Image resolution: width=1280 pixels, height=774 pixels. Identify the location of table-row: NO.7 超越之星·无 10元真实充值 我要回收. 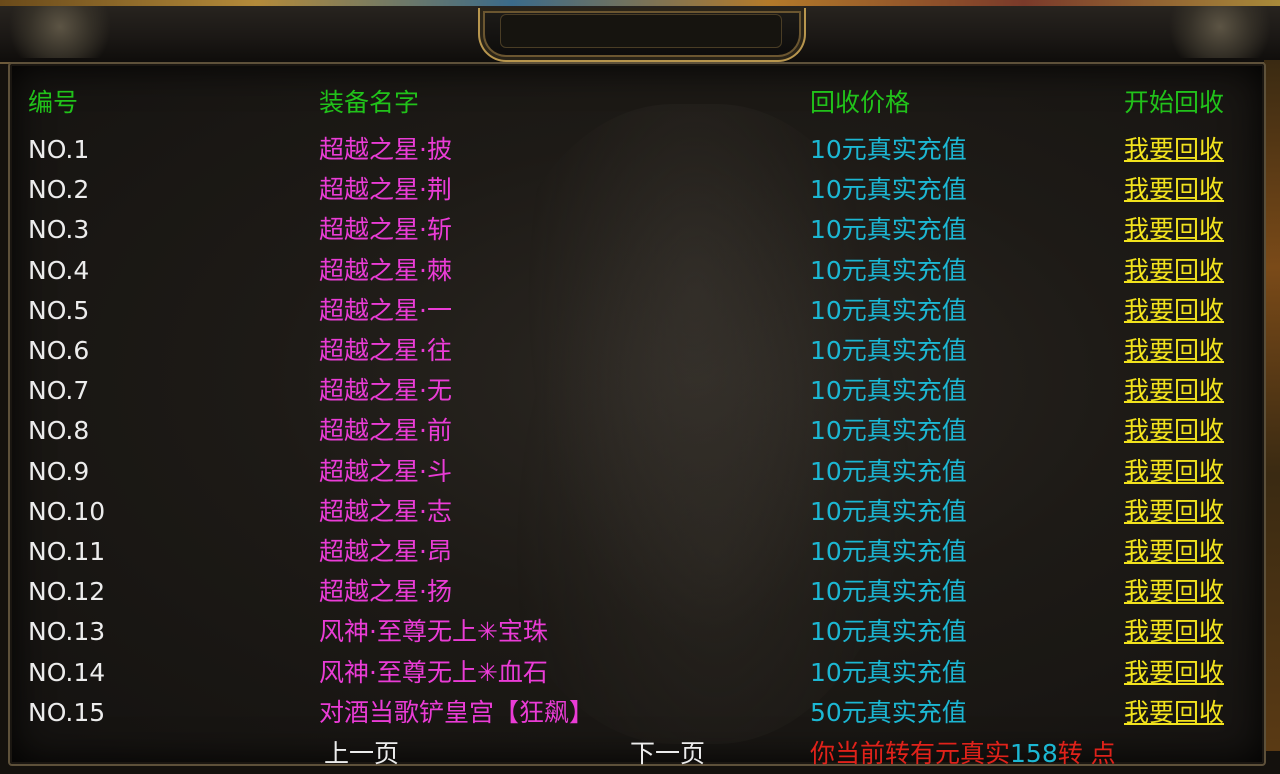
(637, 391).